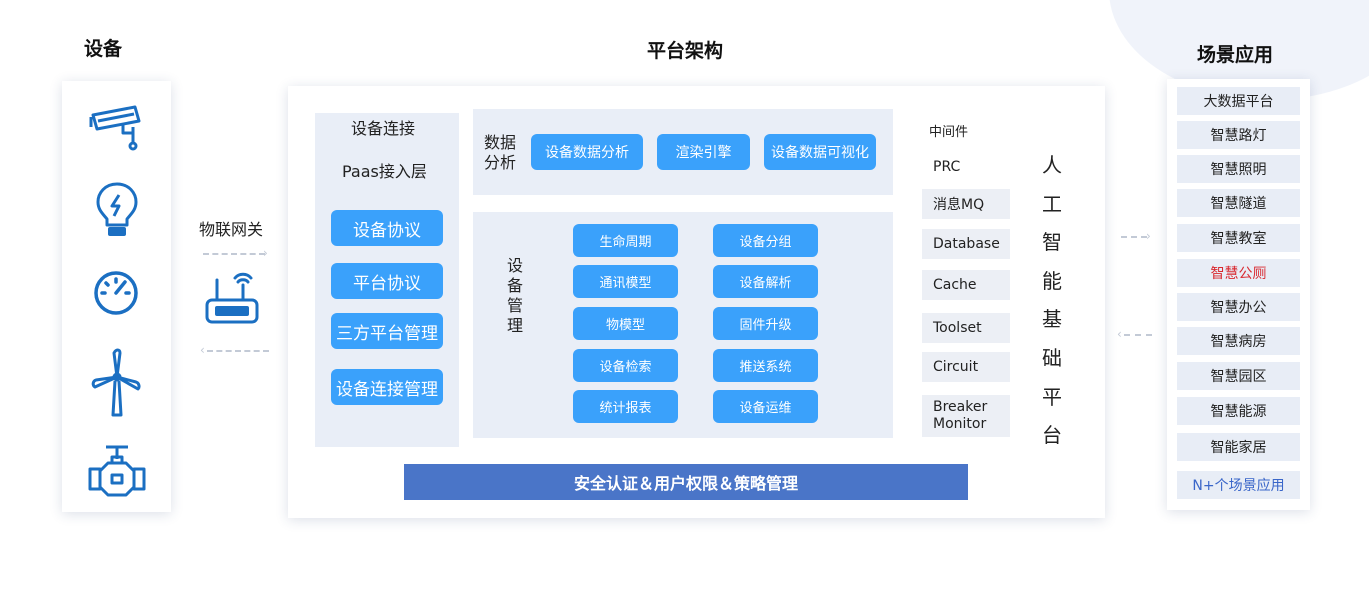 This screenshot has width=1369, height=593. I want to click on scene-smart-streetlight: 智慧路灯, so click(1238, 135).